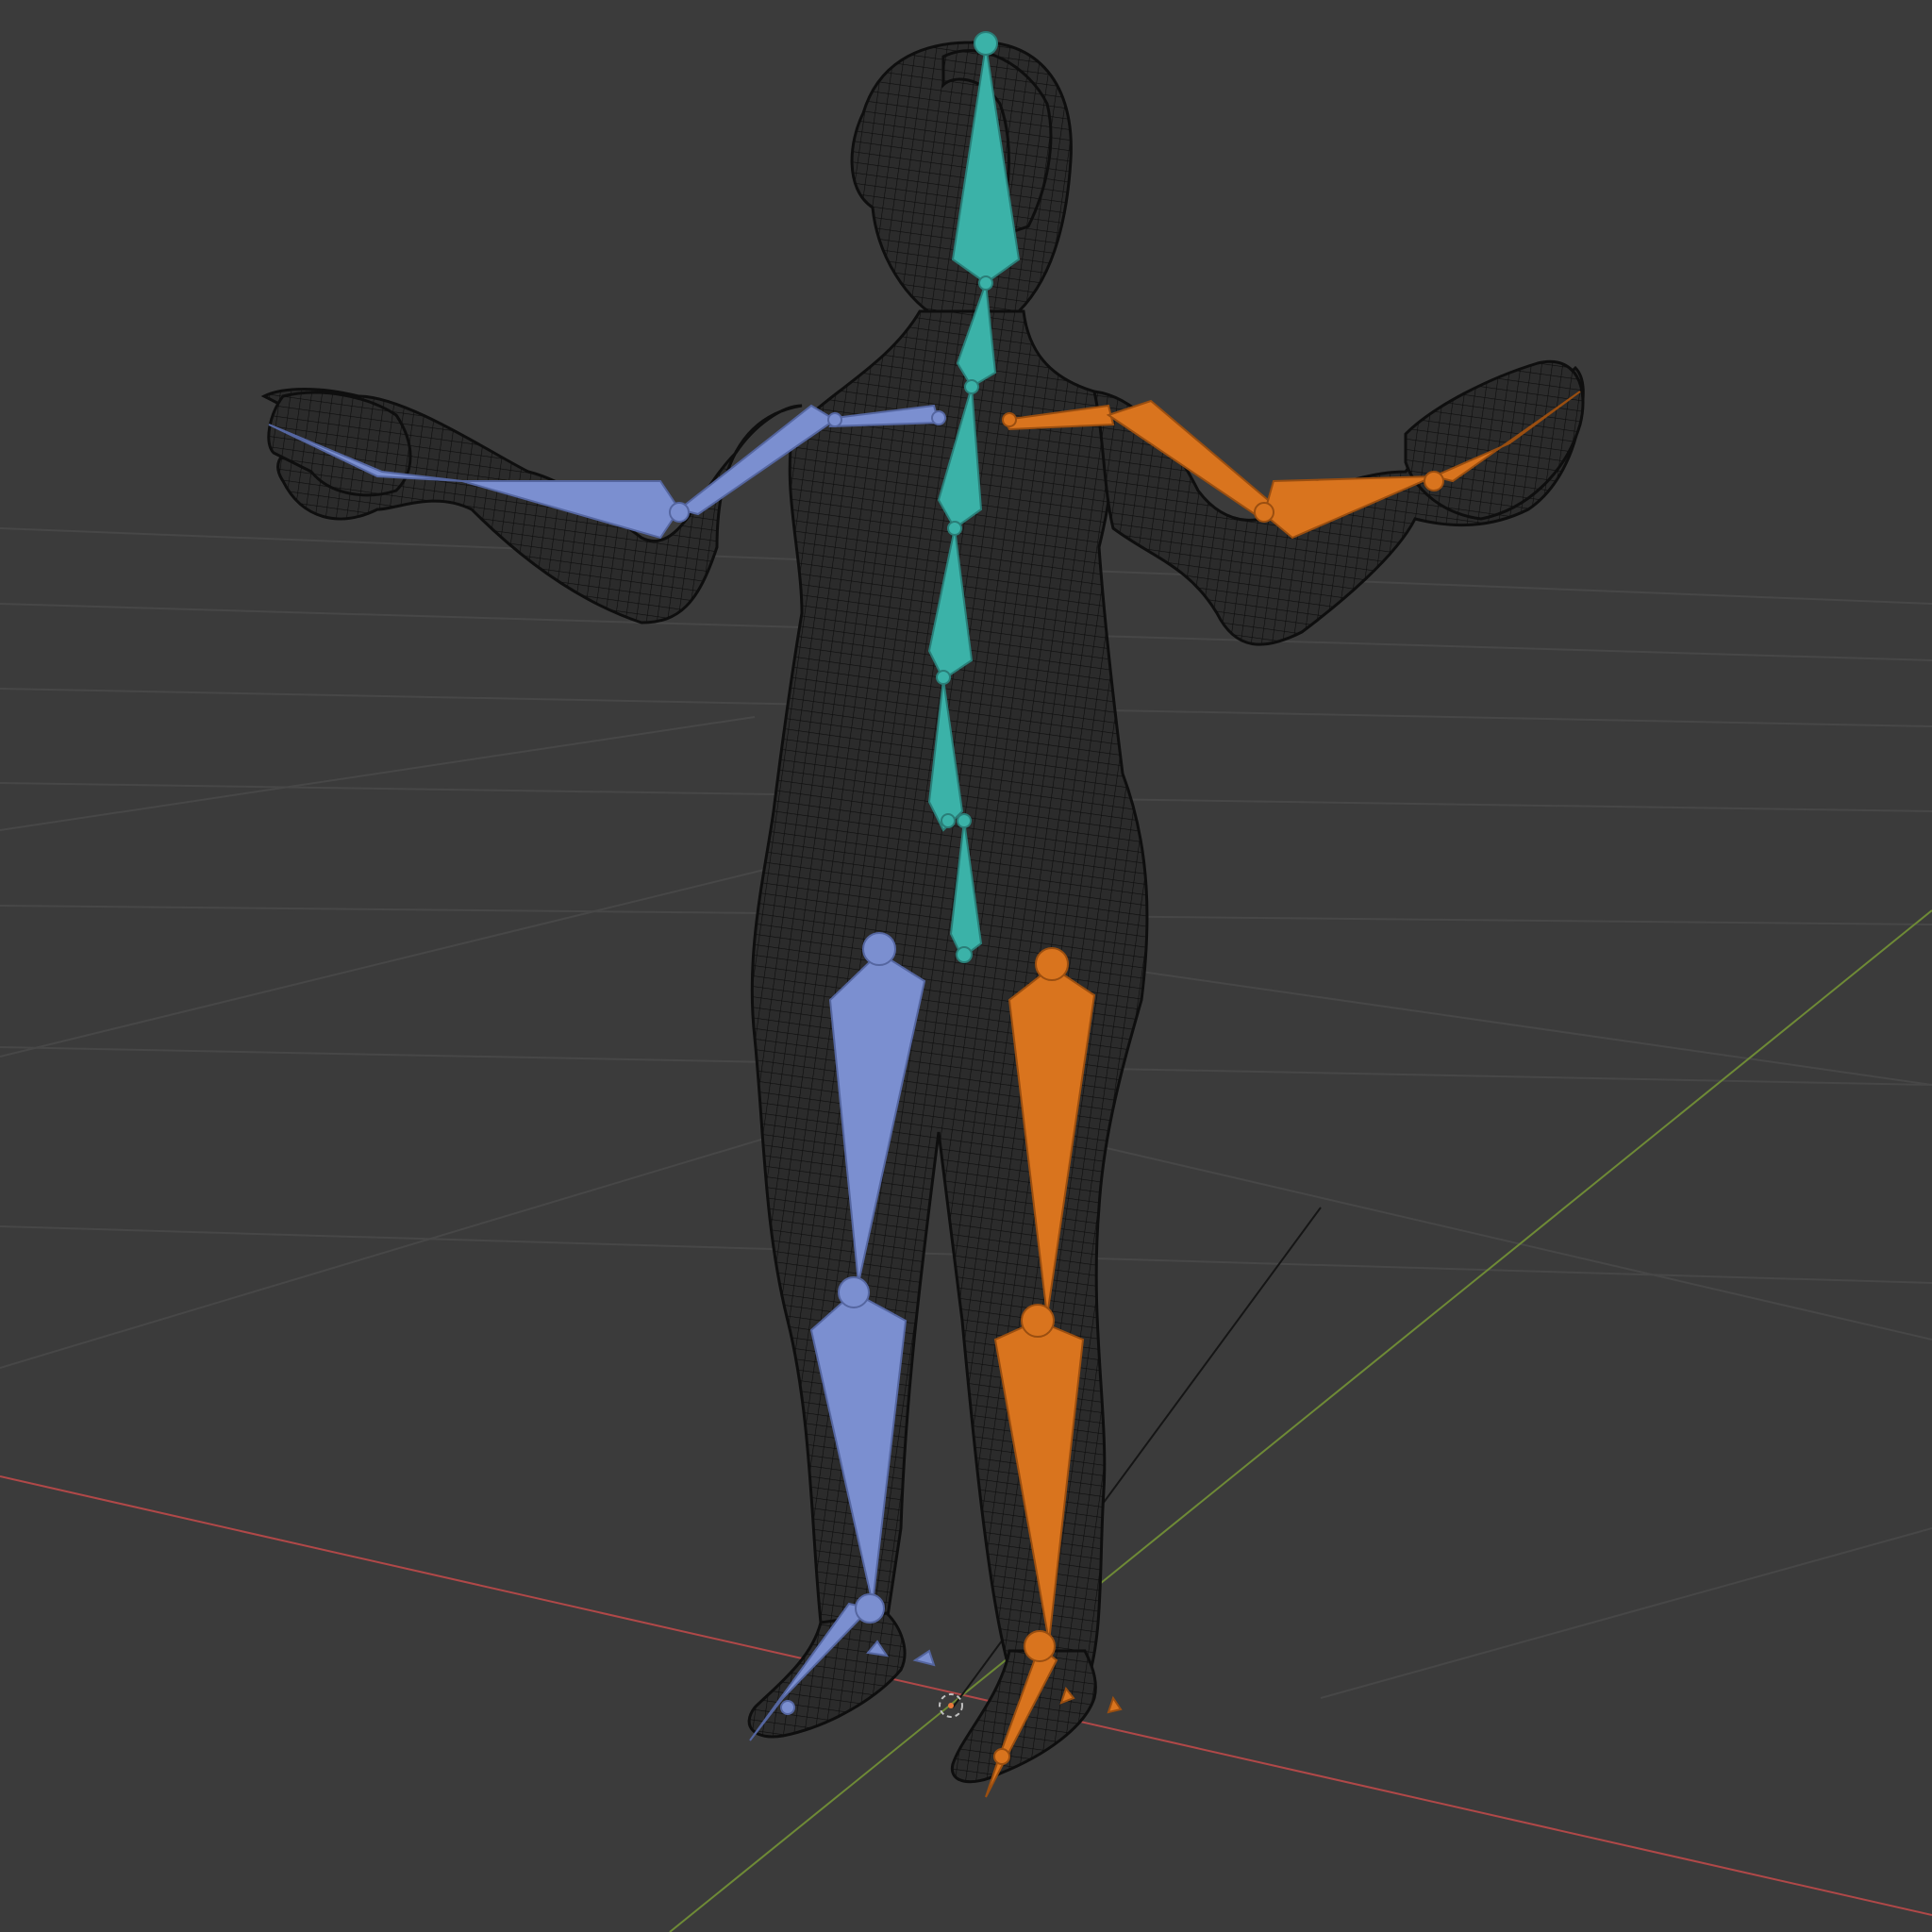 The image size is (1932, 1932). I want to click on mesh-hand-right, so click(1495, 440).